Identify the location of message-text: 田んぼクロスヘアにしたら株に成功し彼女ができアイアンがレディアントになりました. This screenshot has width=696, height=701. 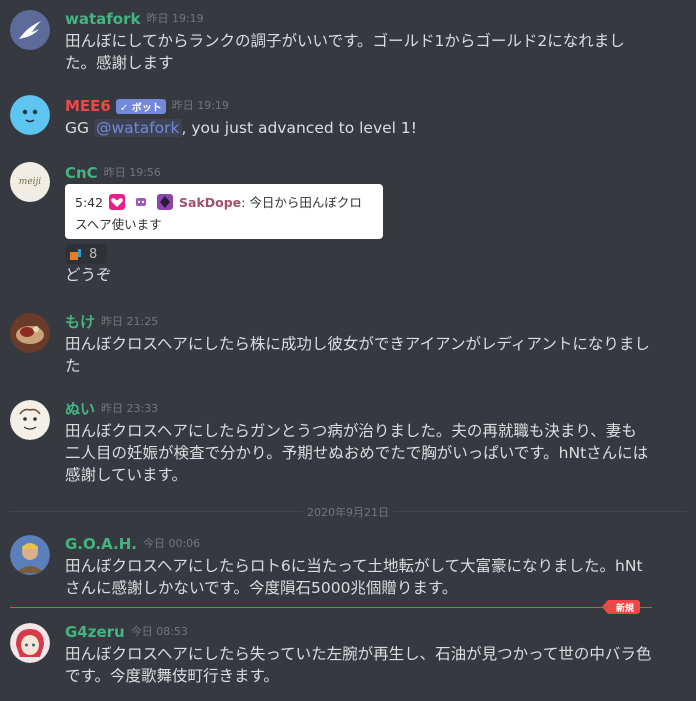
(357, 355).